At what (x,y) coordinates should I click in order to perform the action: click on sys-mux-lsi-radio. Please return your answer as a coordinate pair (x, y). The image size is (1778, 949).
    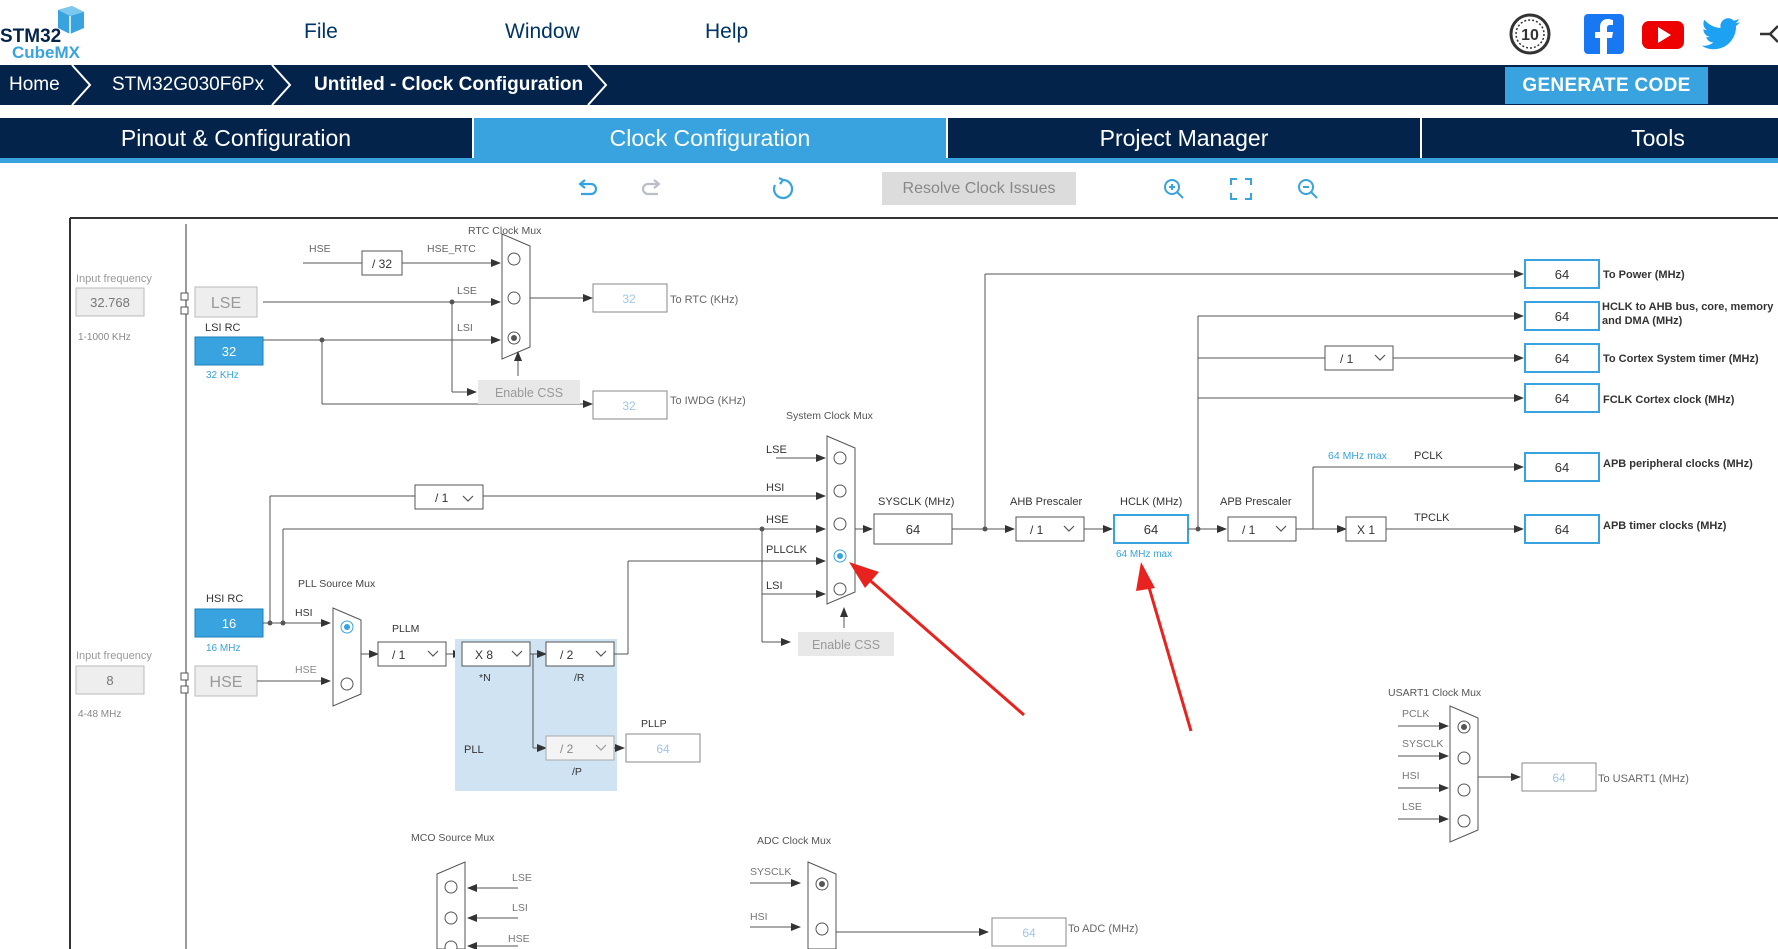
    Looking at the image, I should click on (840, 589).